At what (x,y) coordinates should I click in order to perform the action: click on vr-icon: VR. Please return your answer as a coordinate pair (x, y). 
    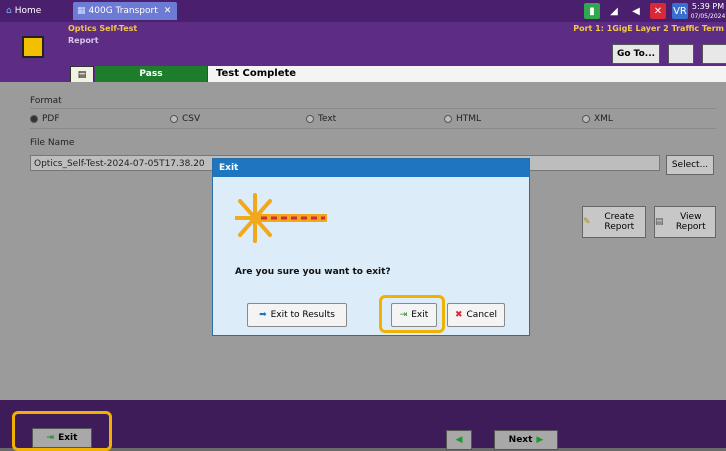
    Looking at the image, I should click on (680, 11).